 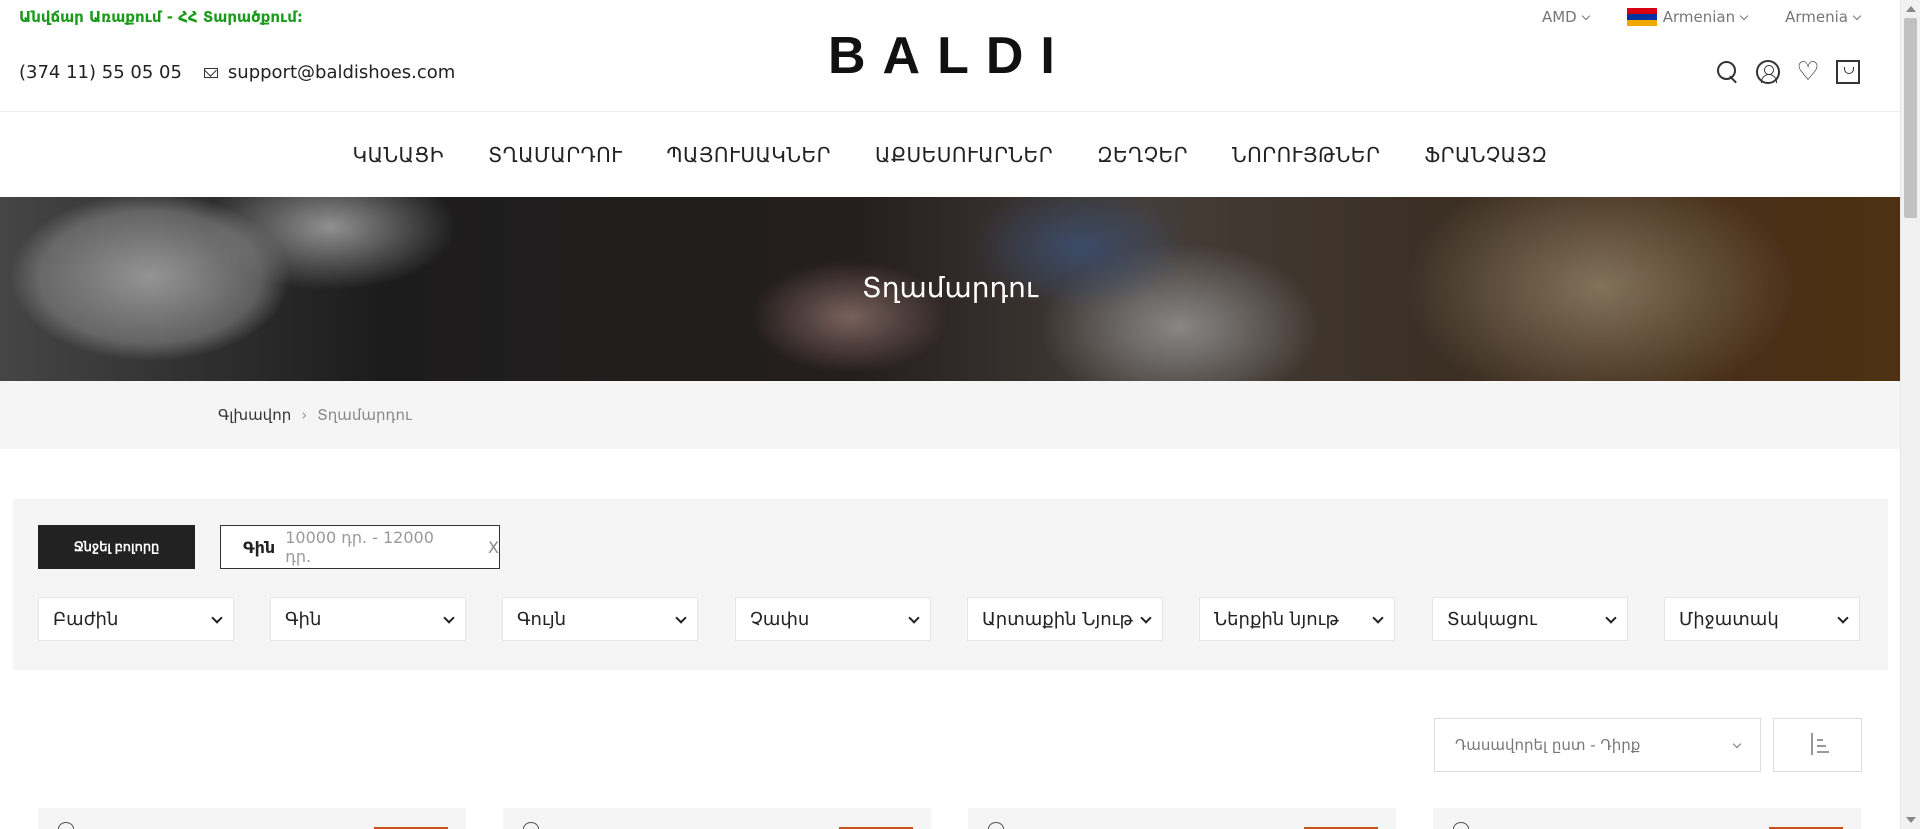 I want to click on filter-outer-material: Արտաքին Նյութ, so click(x=1065, y=619).